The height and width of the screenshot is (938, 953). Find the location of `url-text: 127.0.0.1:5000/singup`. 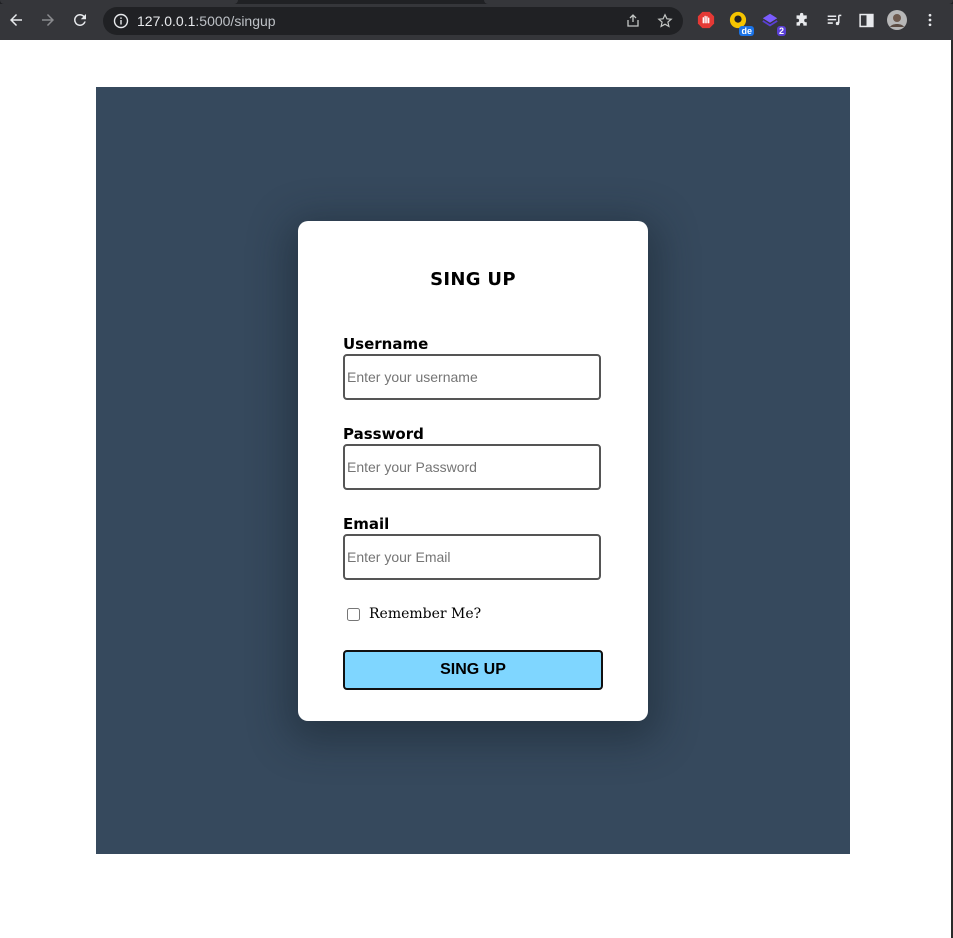

url-text: 127.0.0.1:5000/singup is located at coordinates (206, 21).